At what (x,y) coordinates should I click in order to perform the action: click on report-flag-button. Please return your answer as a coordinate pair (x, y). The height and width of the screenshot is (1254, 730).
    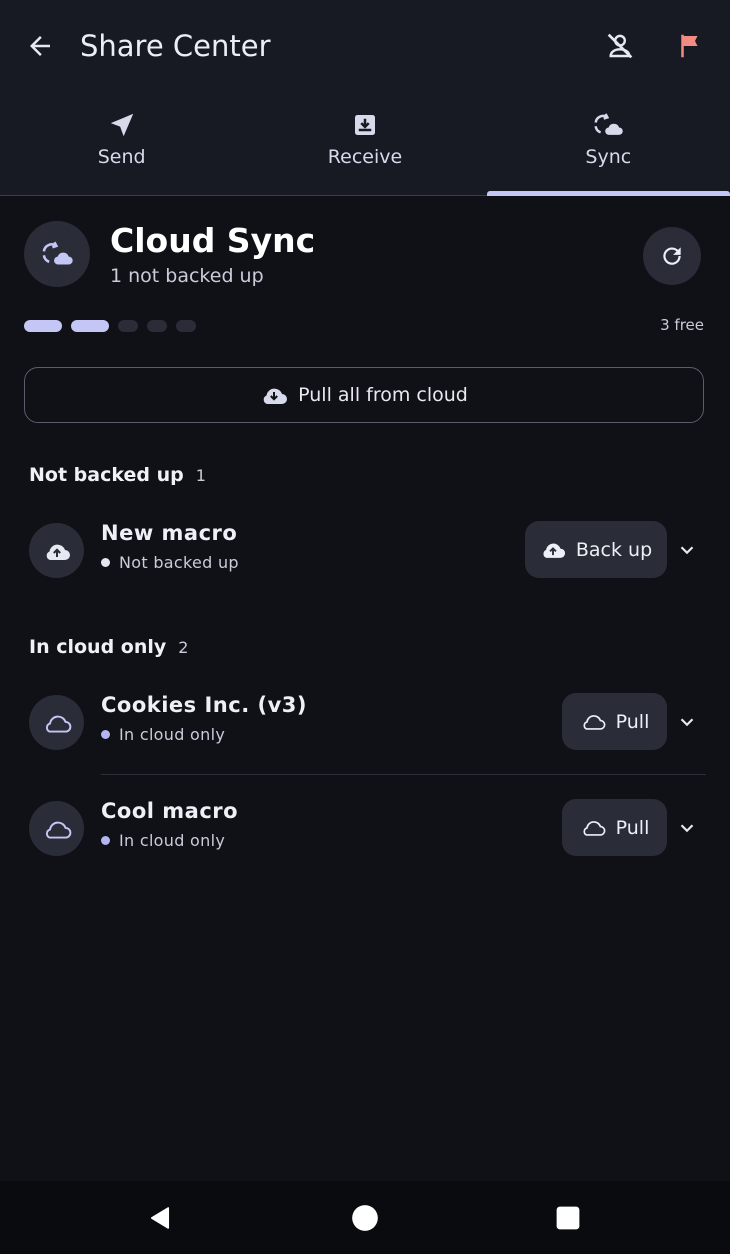
    Looking at the image, I should click on (690, 46).